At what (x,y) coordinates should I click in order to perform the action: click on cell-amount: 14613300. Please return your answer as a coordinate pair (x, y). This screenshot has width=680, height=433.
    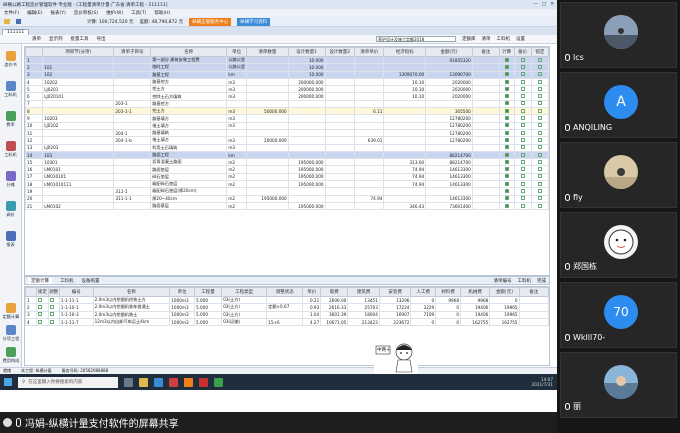
    Looking at the image, I should click on (449, 169).